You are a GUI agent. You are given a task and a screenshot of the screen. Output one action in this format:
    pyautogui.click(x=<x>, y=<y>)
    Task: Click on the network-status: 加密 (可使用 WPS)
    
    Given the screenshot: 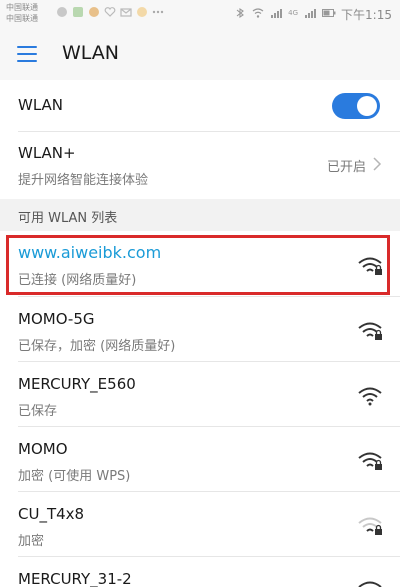 What is the action you would take?
    pyautogui.click(x=74, y=476)
    